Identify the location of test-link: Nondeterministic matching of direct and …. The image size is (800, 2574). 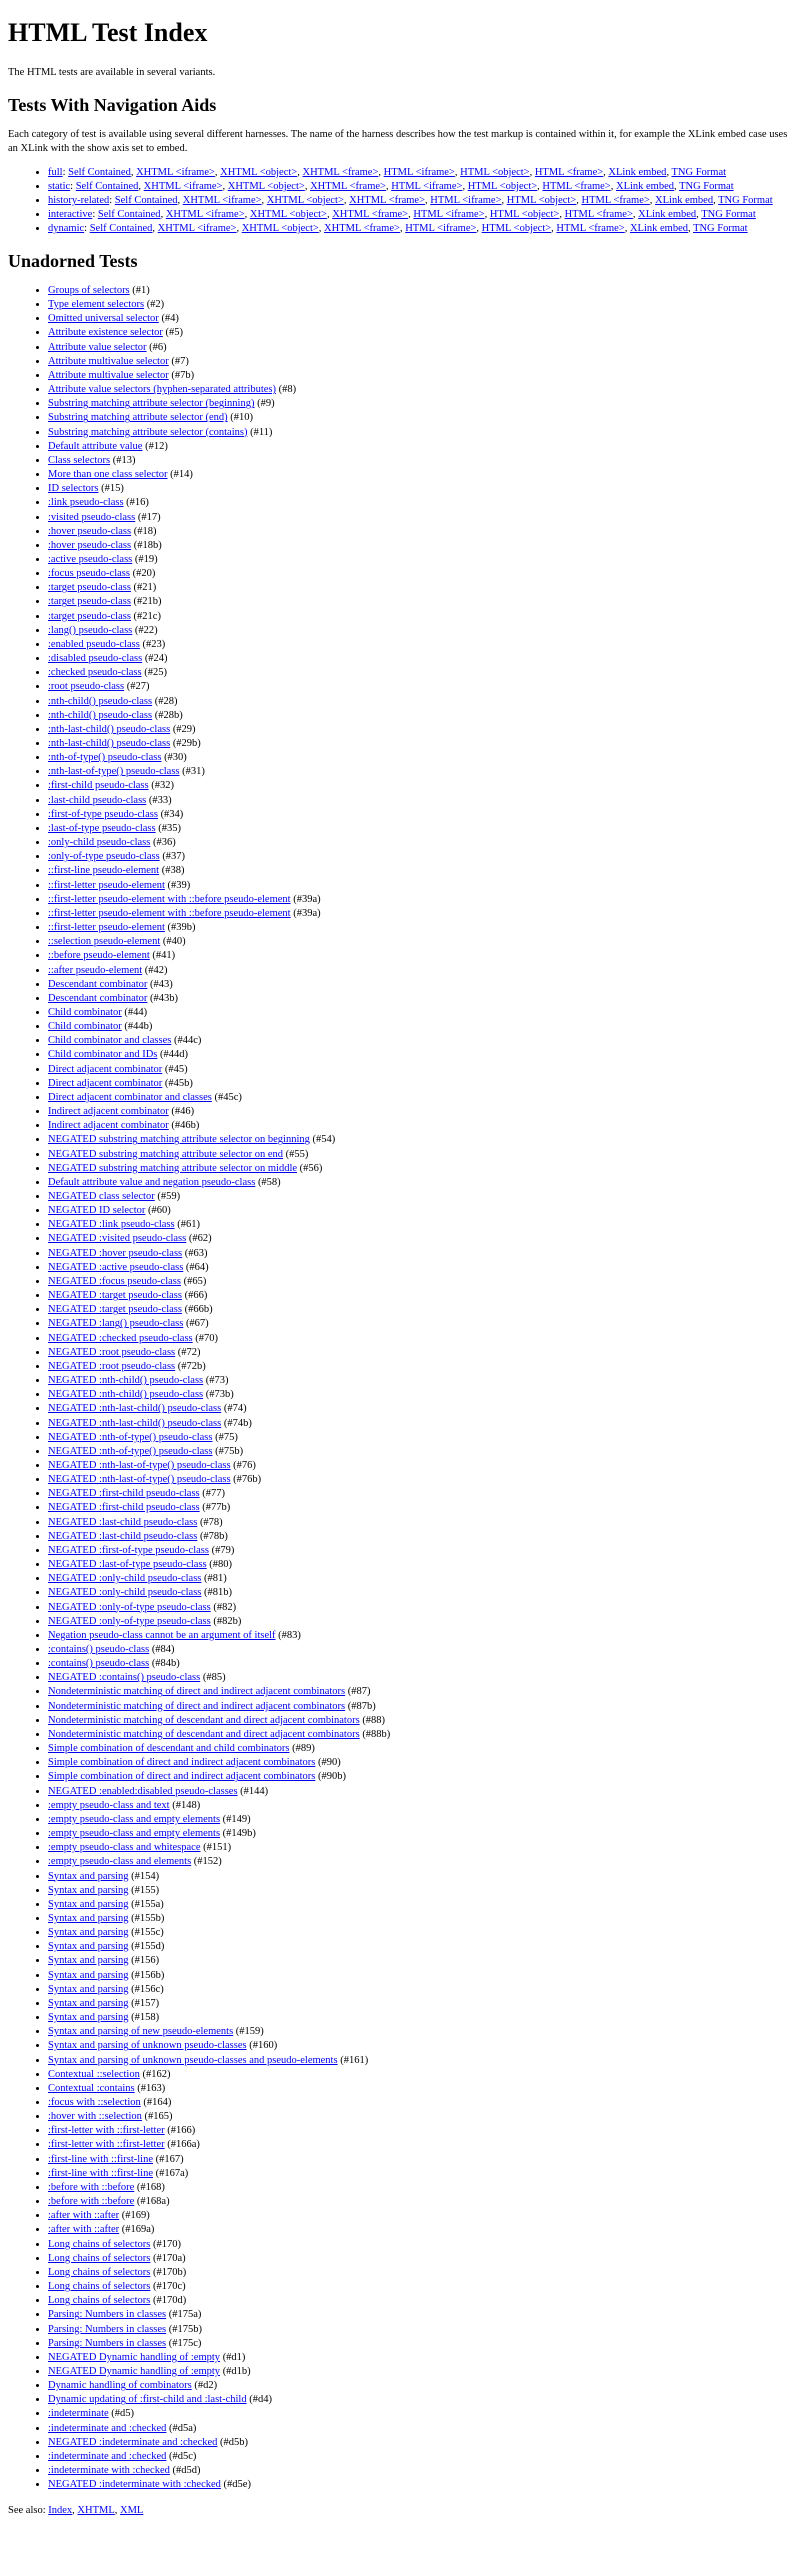
(196, 1691).